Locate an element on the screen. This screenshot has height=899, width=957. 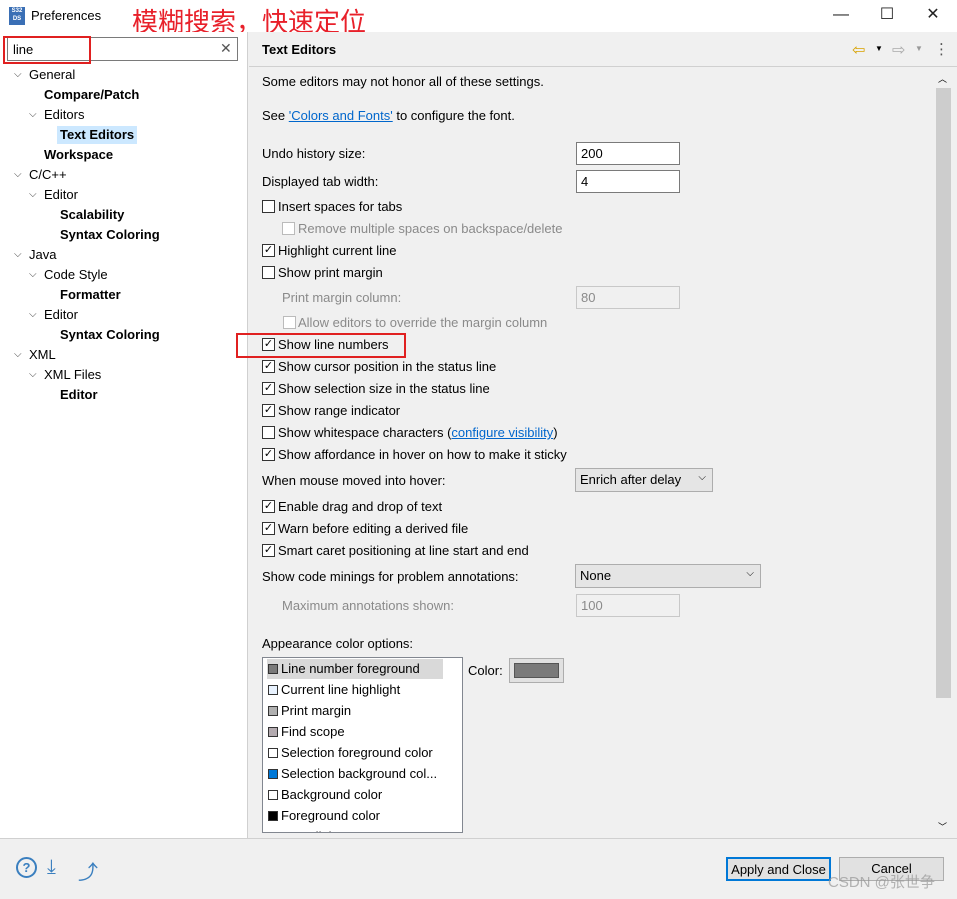
color-option-label: Hyperlink is located at coordinates (308, 830).